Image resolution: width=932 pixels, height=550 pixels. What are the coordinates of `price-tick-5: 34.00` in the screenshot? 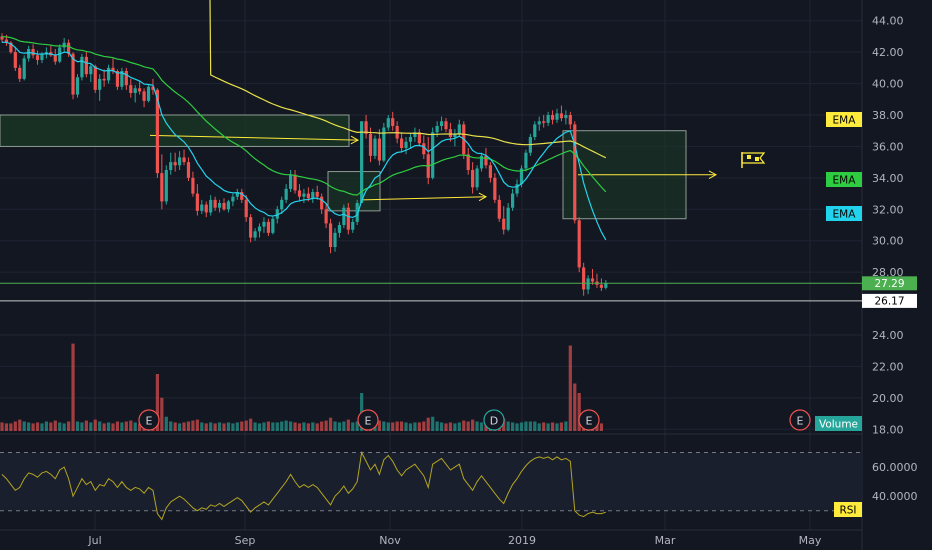 It's located at (888, 178).